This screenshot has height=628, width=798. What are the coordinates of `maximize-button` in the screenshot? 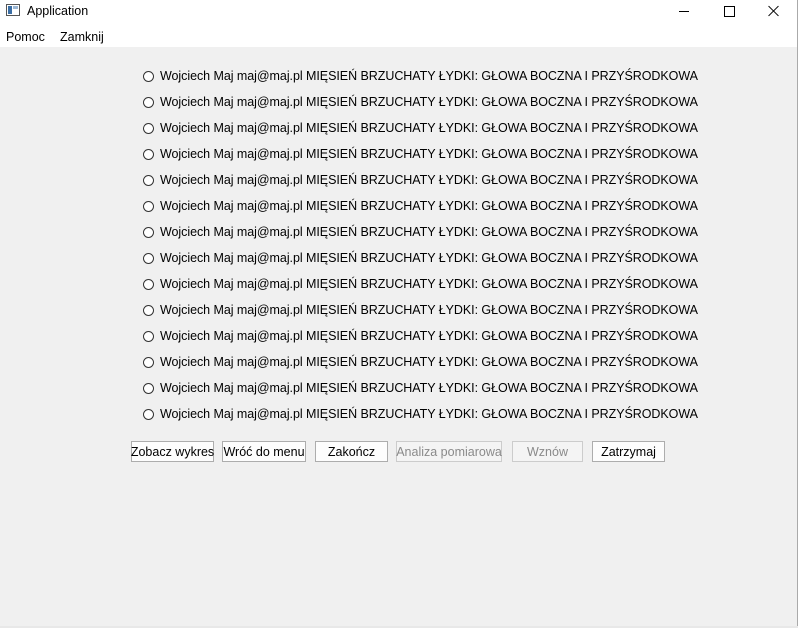 It's located at (729, 11).